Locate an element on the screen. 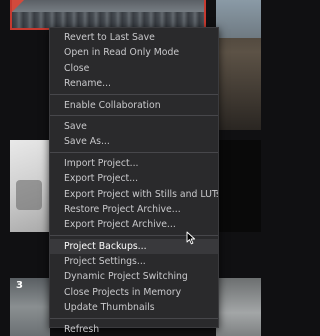  menu-item-dynamic-project-switching: Dynamic Project Switching is located at coordinates (134, 276).